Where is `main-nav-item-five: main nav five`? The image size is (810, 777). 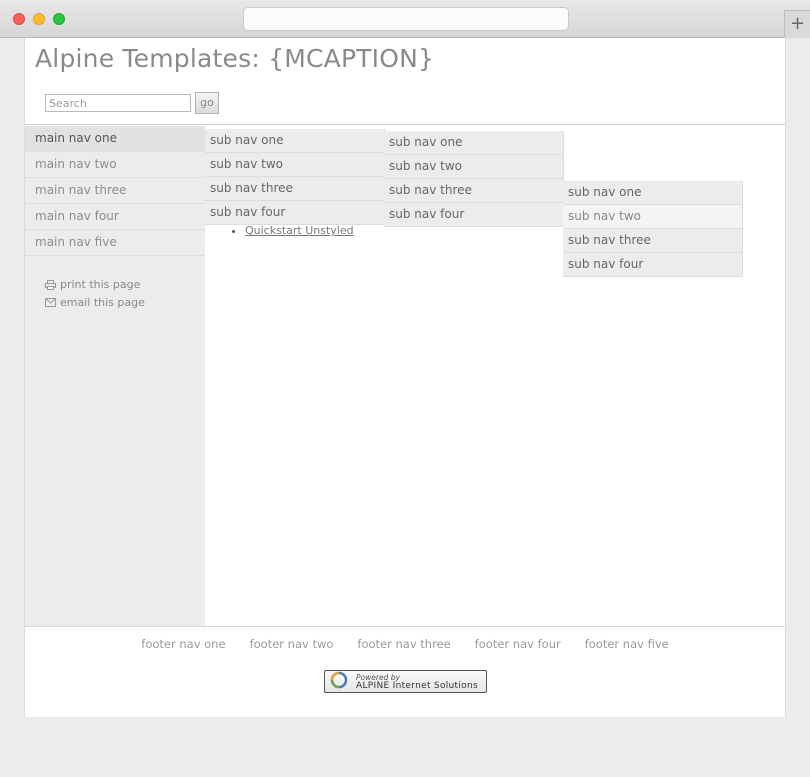 main-nav-item-five: main nav five is located at coordinates (115, 243).